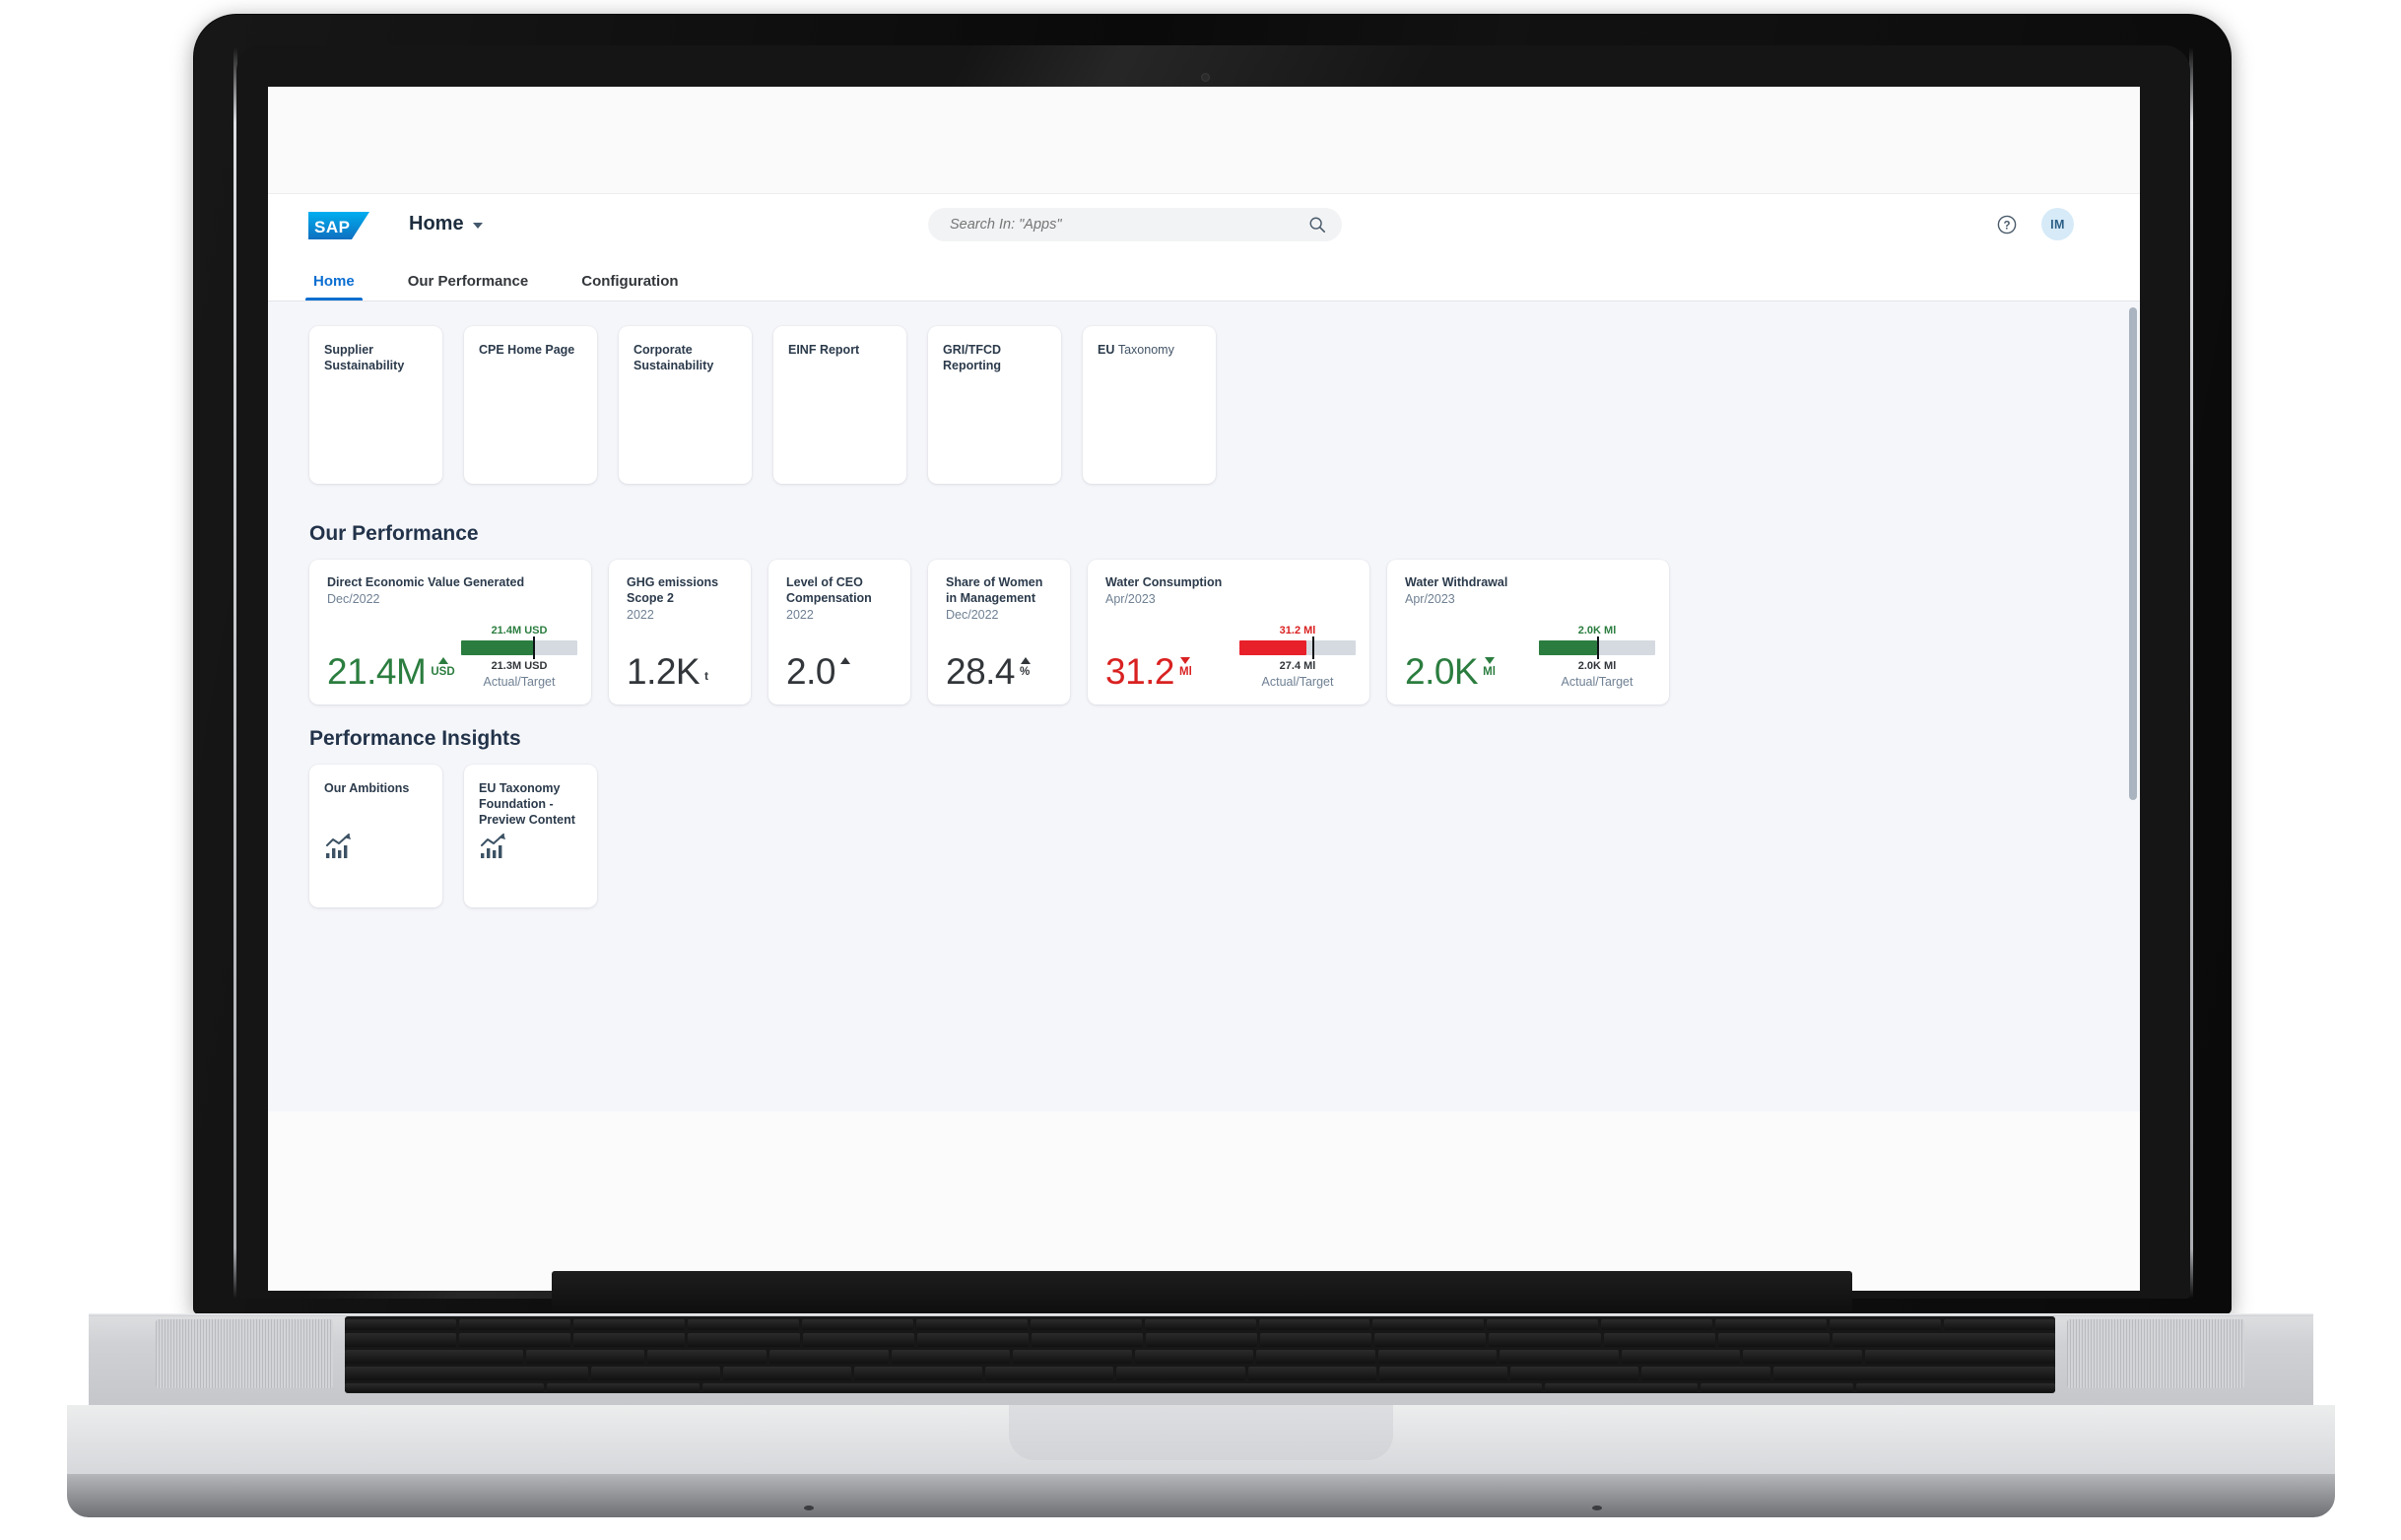 This screenshot has width=2401, height=1540. I want to click on scrollbar-track, so click(2134, 706).